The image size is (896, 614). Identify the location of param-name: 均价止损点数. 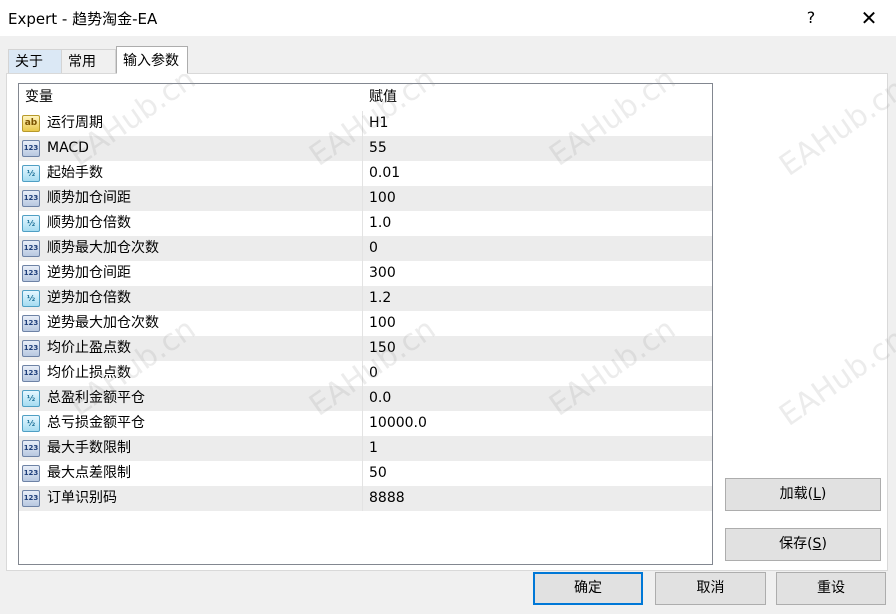
(89, 373).